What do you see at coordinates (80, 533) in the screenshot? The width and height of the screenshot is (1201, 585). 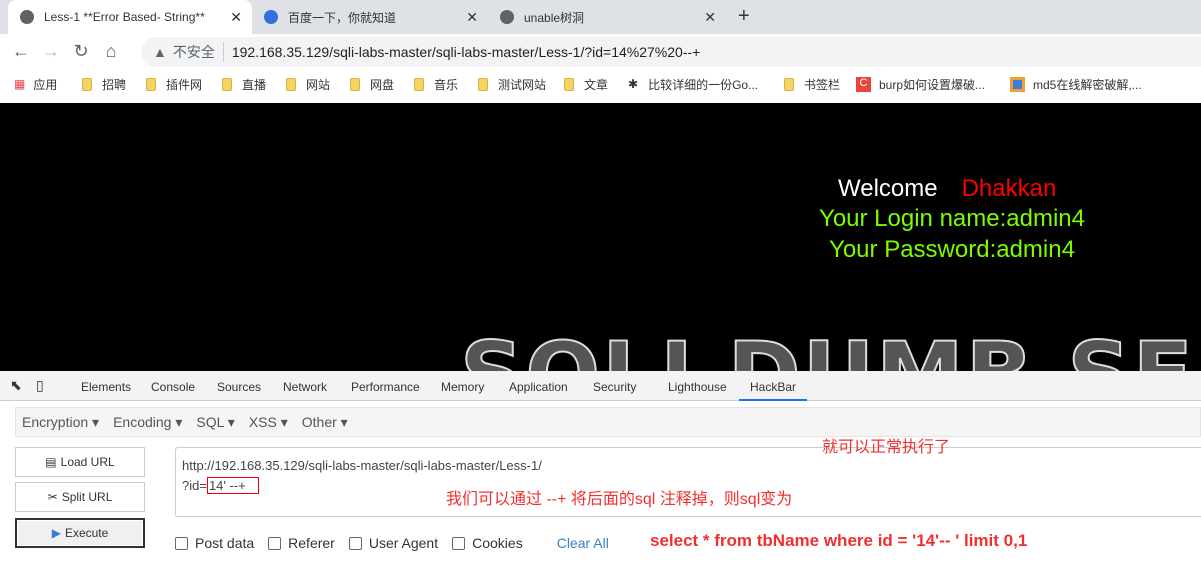 I see `execute-button: ▶ Execute` at bounding box center [80, 533].